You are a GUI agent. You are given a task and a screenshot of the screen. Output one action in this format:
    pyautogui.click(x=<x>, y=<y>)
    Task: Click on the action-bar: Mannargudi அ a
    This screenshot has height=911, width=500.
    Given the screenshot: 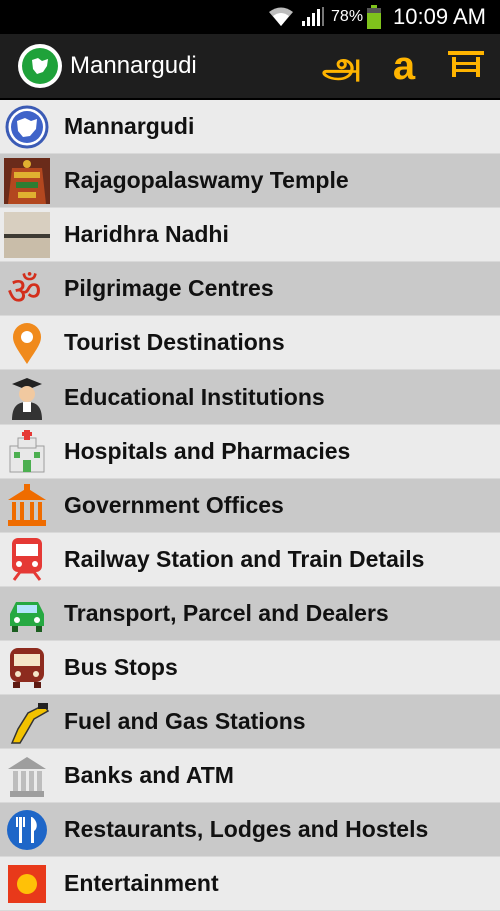 What is the action you would take?
    pyautogui.click(x=250, y=67)
    